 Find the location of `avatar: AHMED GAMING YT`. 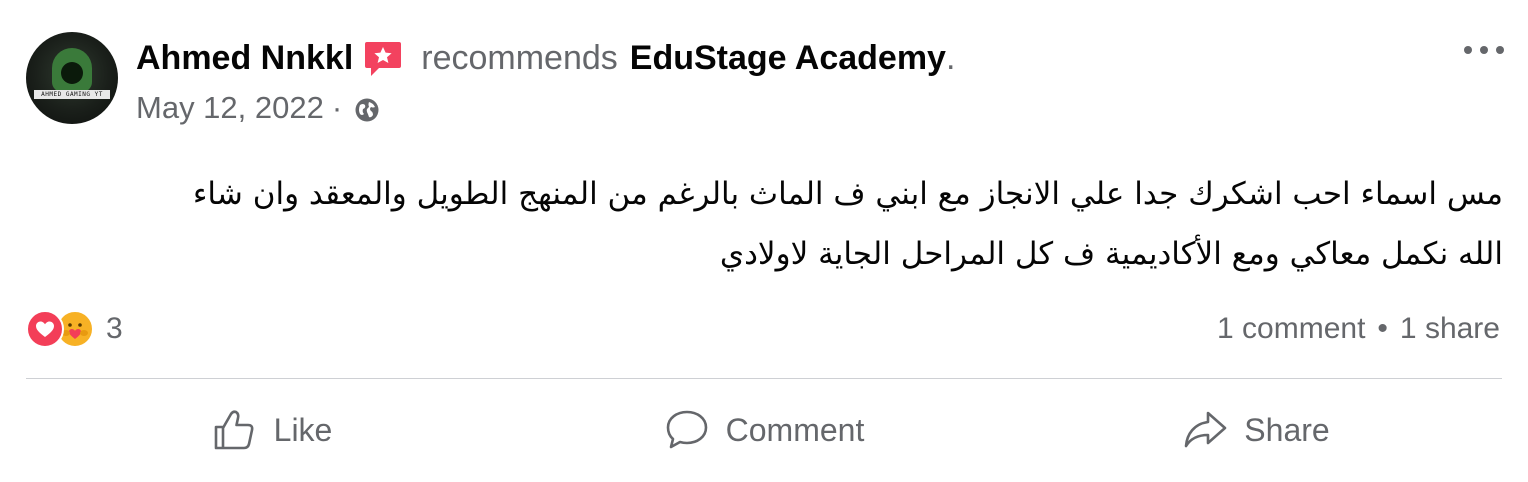

avatar: AHMED GAMING YT is located at coordinates (72, 78).